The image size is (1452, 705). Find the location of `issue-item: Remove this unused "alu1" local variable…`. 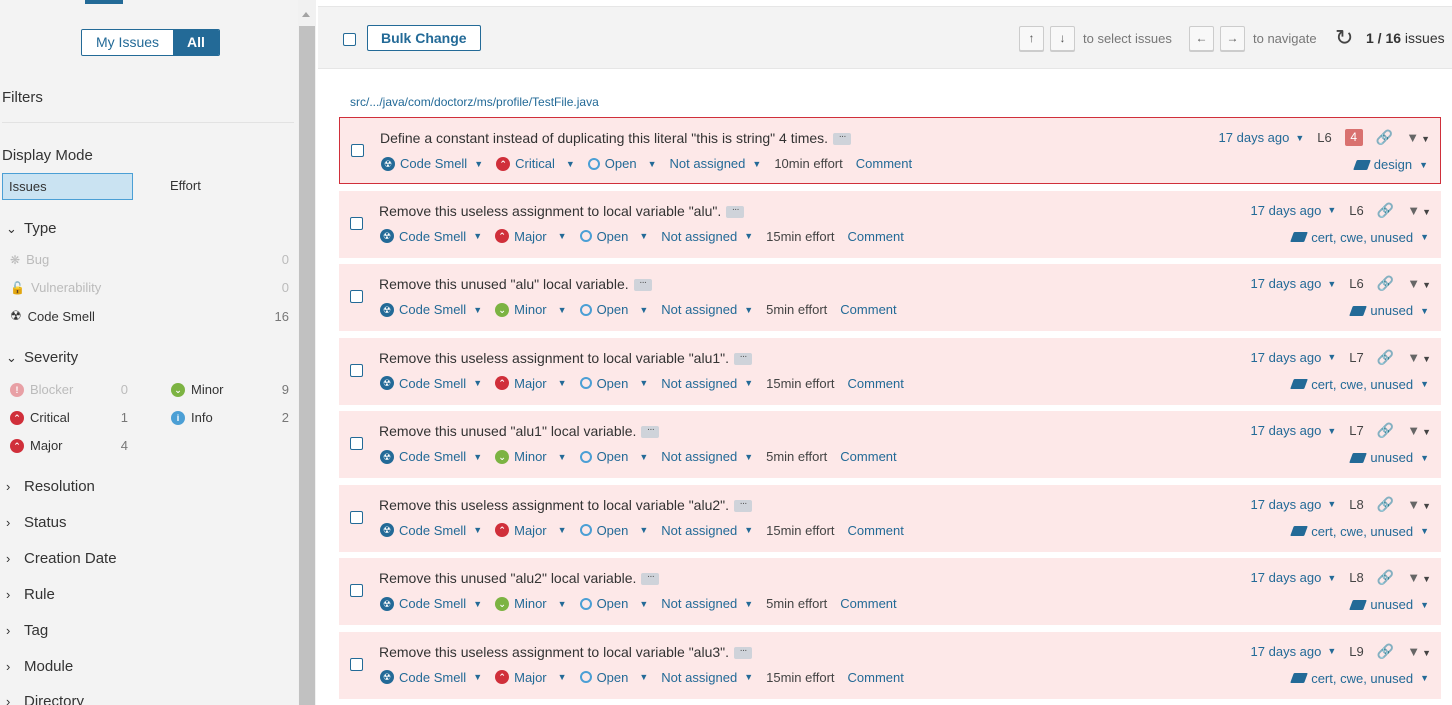

issue-item: Remove this unused "alu1" local variable… is located at coordinates (890, 444).